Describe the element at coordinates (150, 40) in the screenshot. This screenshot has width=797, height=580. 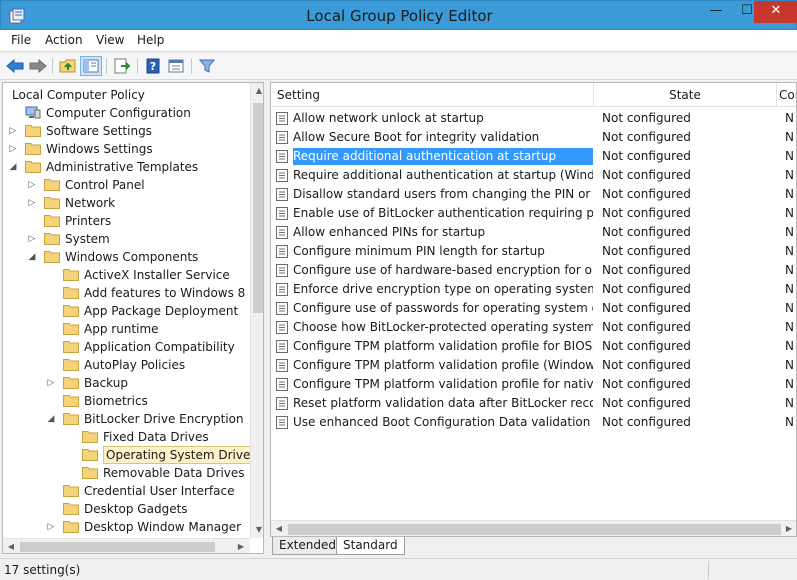
I see `menu-help: Help` at that location.